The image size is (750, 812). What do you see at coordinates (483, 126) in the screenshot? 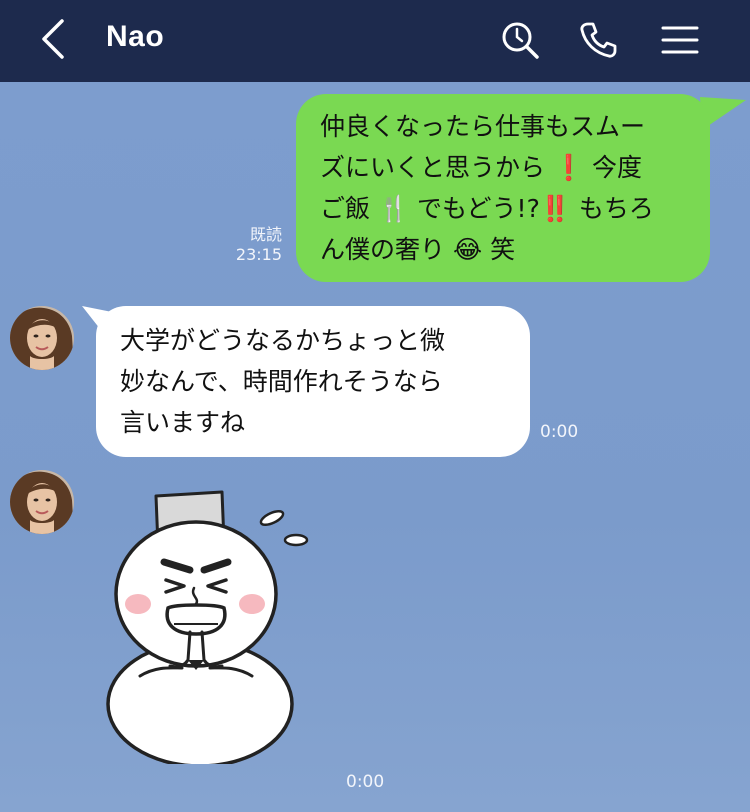
I see `message-line: 仲良くなったら仕事もスムー` at bounding box center [483, 126].